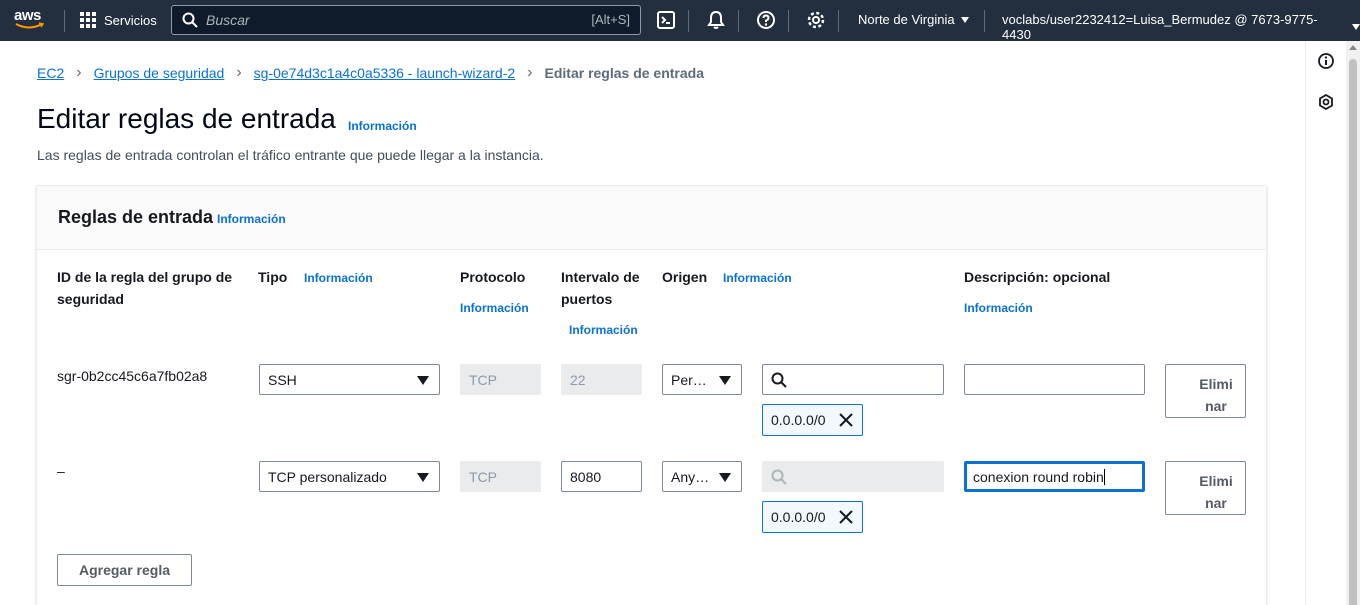  What do you see at coordinates (327, 476) in the screenshot?
I see `rule-type-value: TCP personalizado` at bounding box center [327, 476].